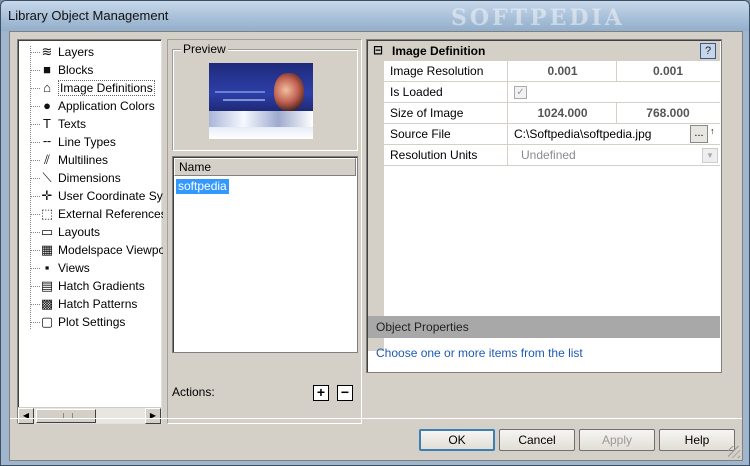 The height and width of the screenshot is (466, 750). Describe the element at coordinates (90, 268) in the screenshot. I see `tree-item: ▪ Views` at that location.